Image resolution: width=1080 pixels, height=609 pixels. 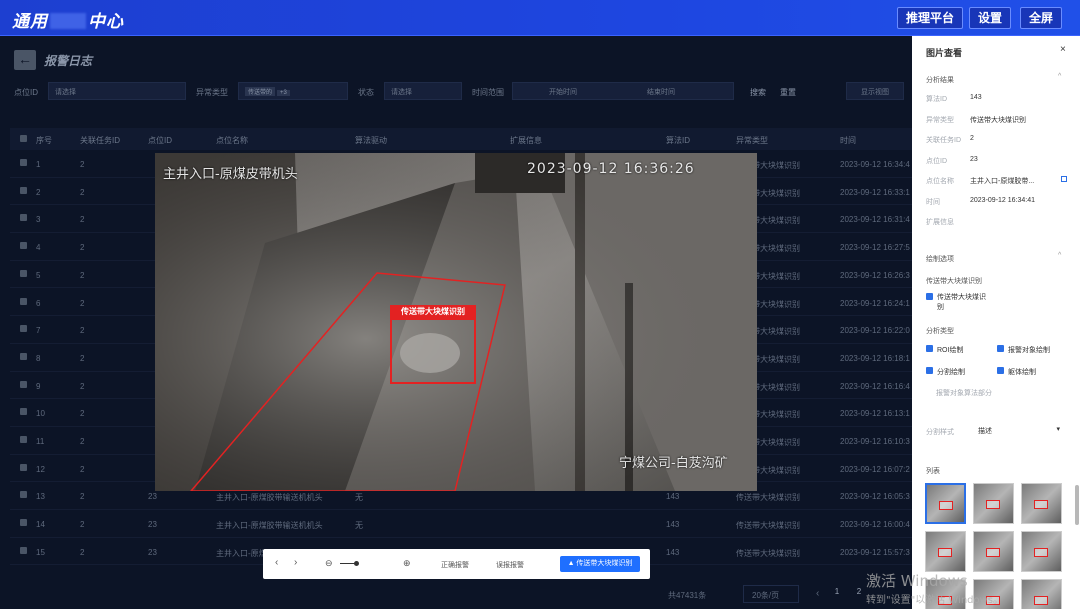 What do you see at coordinates (929, 348) in the screenshot?
I see `checkbox-roi` at bounding box center [929, 348].